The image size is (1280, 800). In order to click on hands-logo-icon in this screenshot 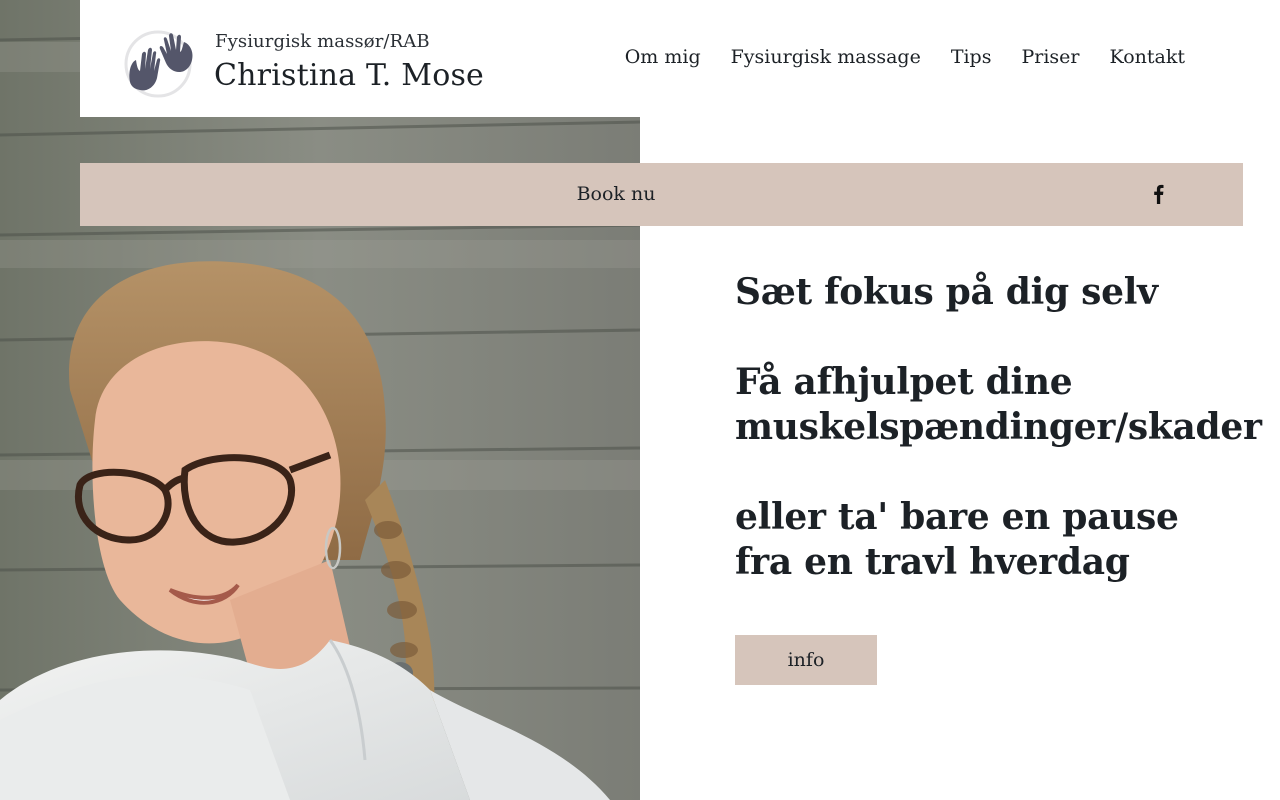, I will do `click(160, 64)`.